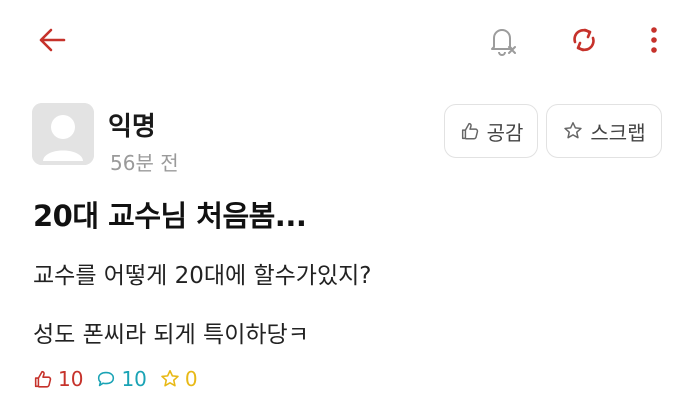 This screenshot has width=700, height=420. What do you see at coordinates (171, 335) in the screenshot?
I see `post-body-line: 성도 폰씨라 되게 특이하당ㅋ` at bounding box center [171, 335].